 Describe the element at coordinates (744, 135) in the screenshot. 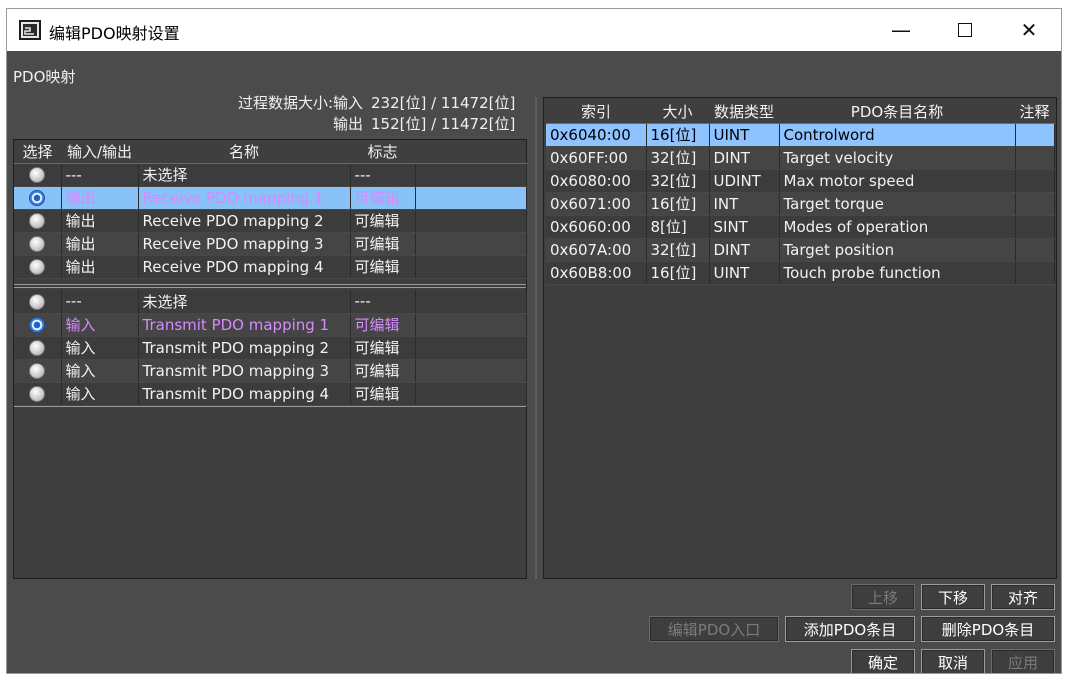

I see `datatype-cell: UINT` at that location.